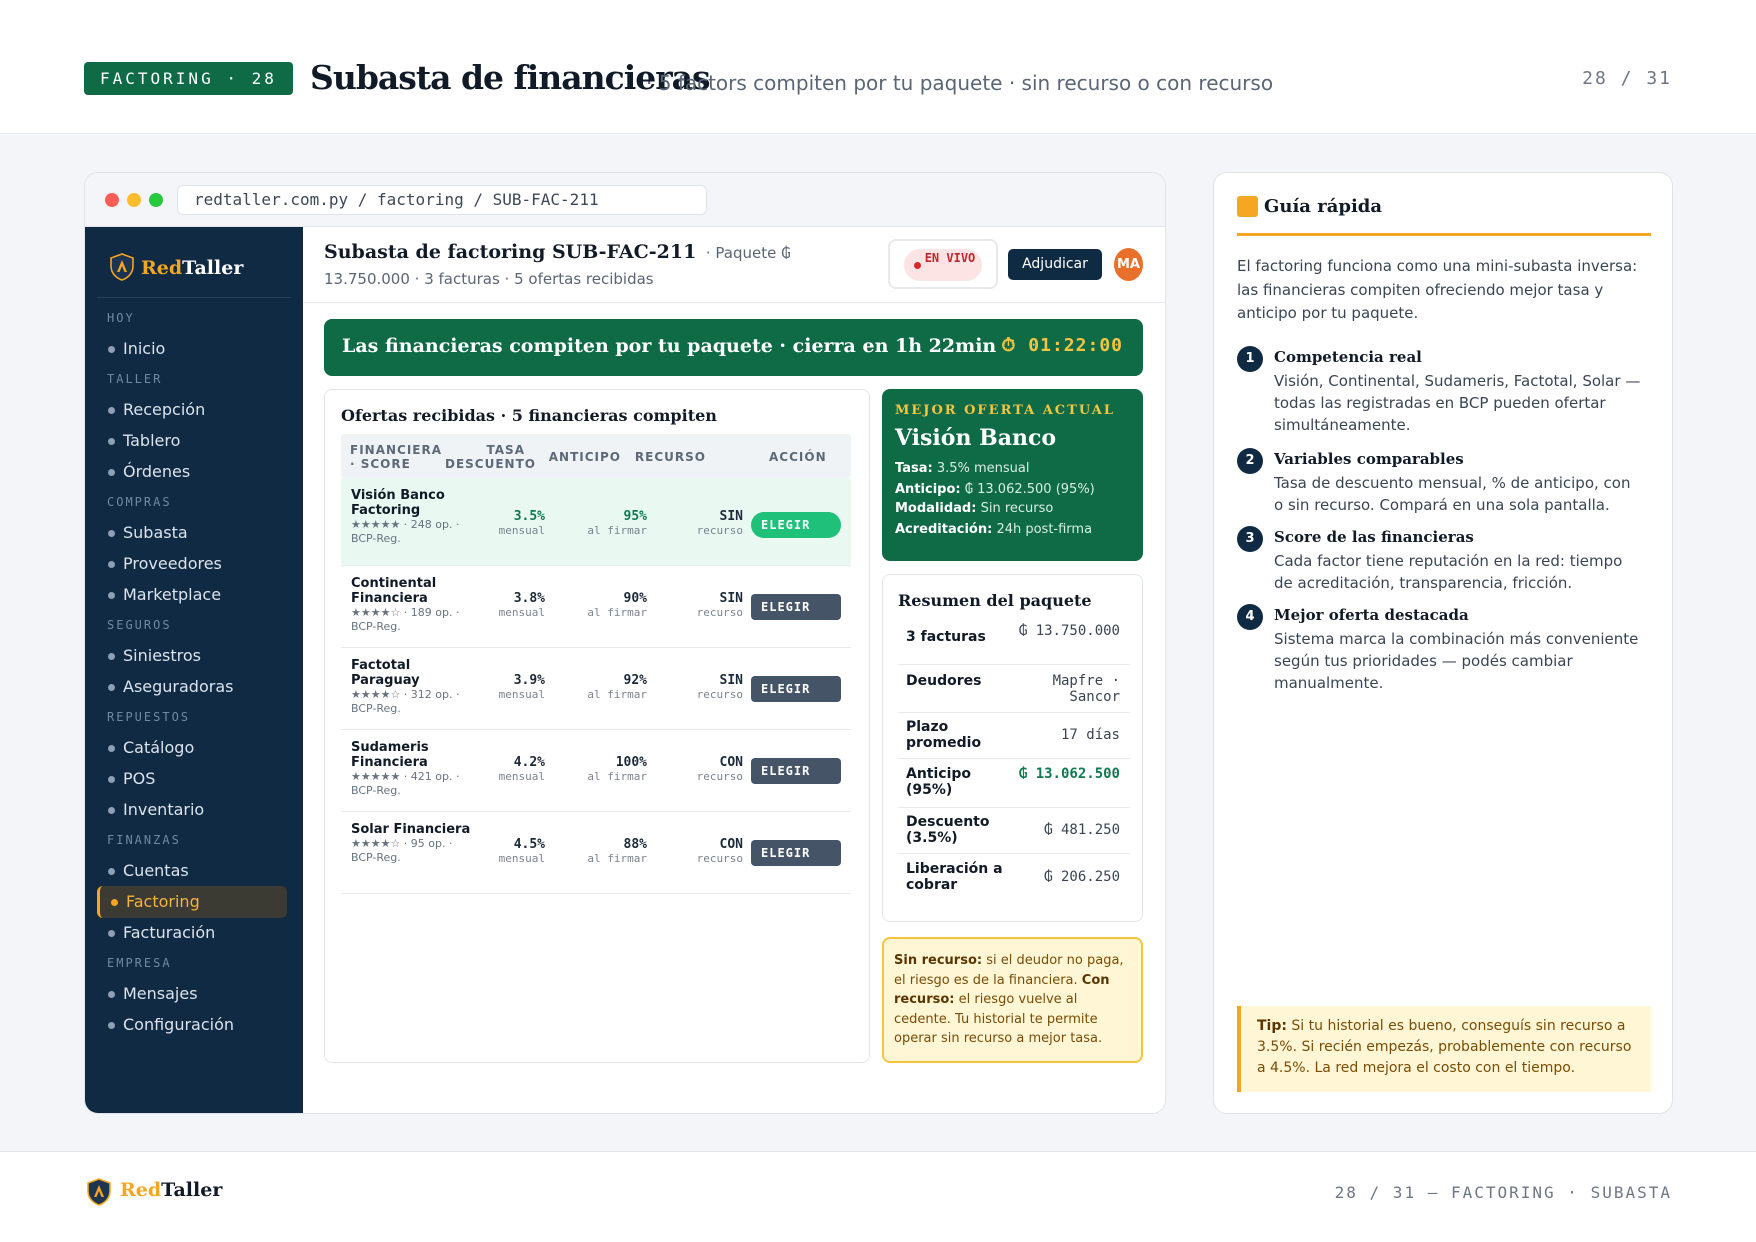 The width and height of the screenshot is (1756, 1242). I want to click on best-offer-line-value: ₲ 13.062.500 (95%), so click(1029, 489).